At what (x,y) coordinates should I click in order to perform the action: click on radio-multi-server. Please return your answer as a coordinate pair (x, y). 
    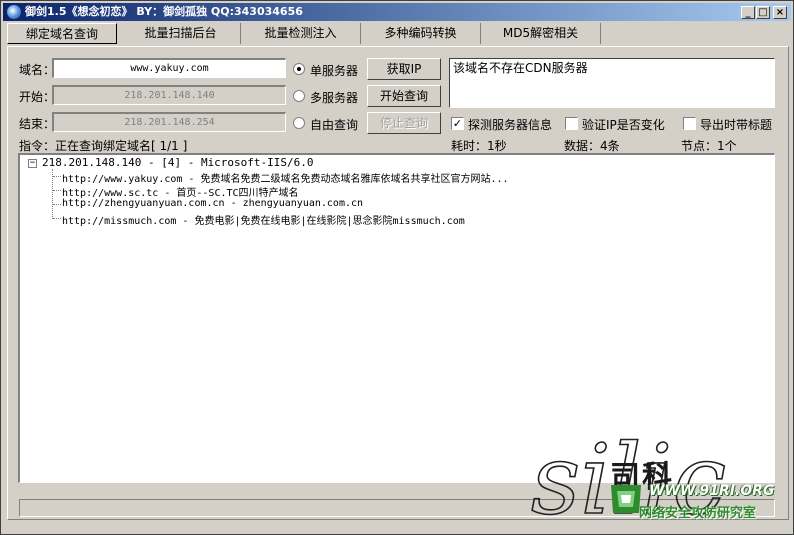
    Looking at the image, I should click on (299, 96).